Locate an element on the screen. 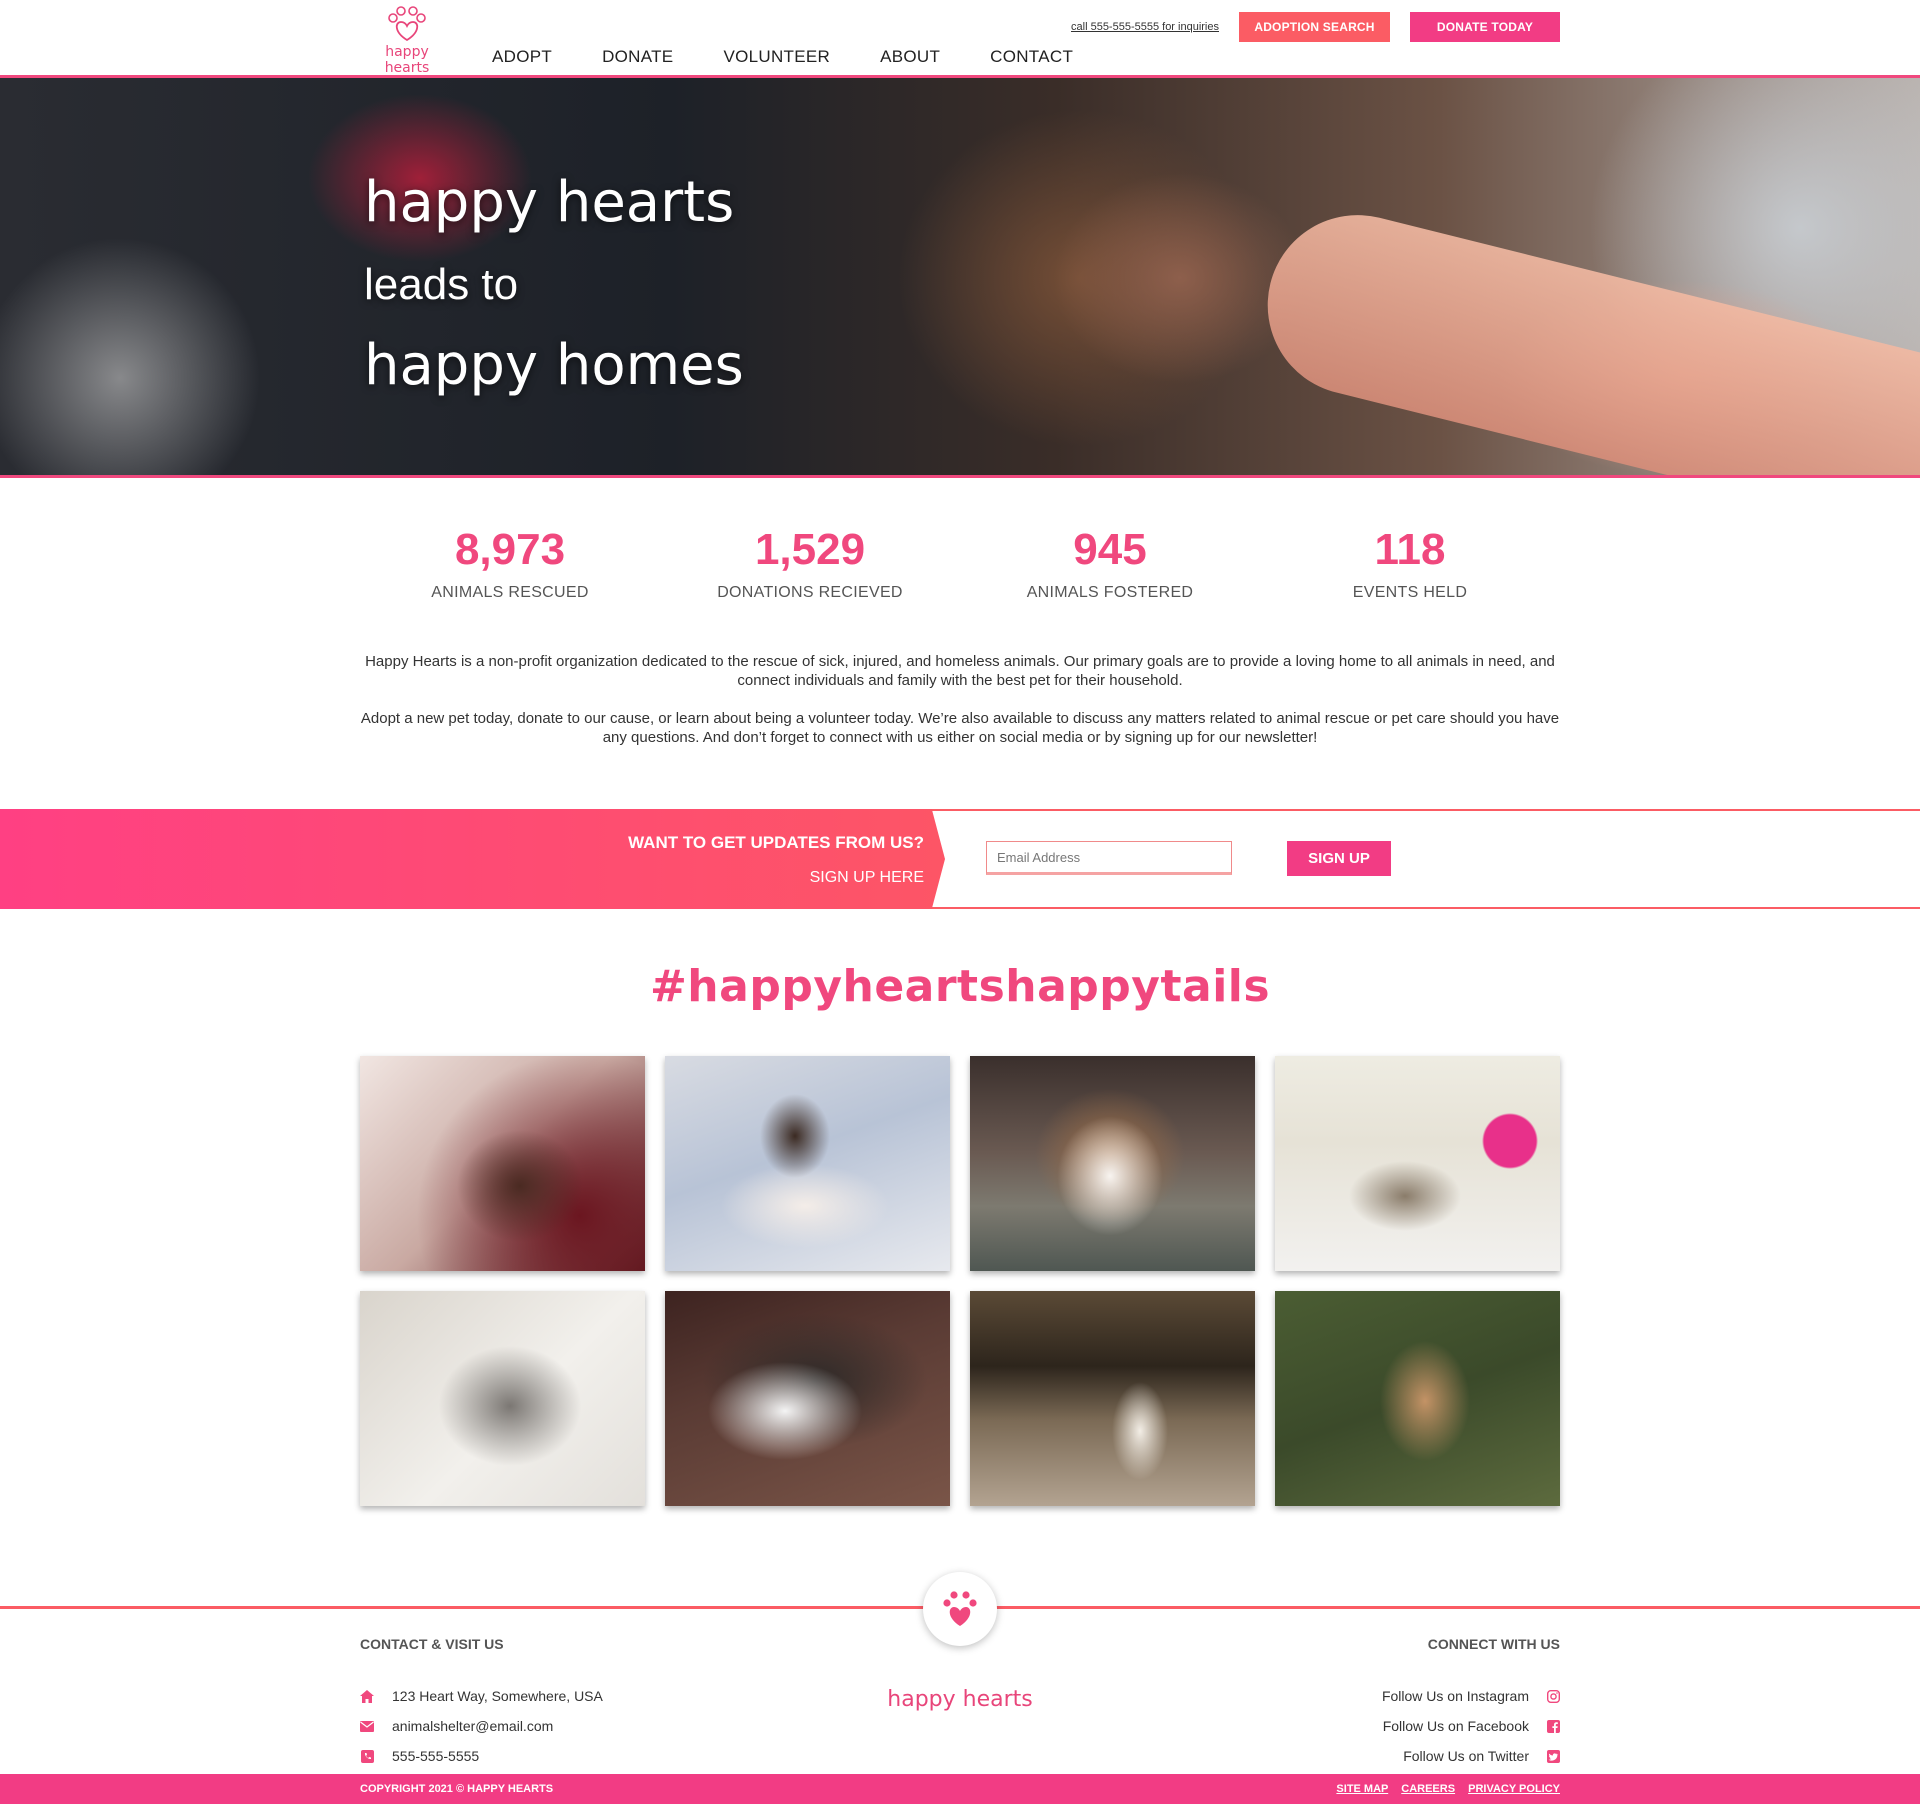 This screenshot has height=1820, width=1920. logo: happy hearts is located at coordinates (407, 41).